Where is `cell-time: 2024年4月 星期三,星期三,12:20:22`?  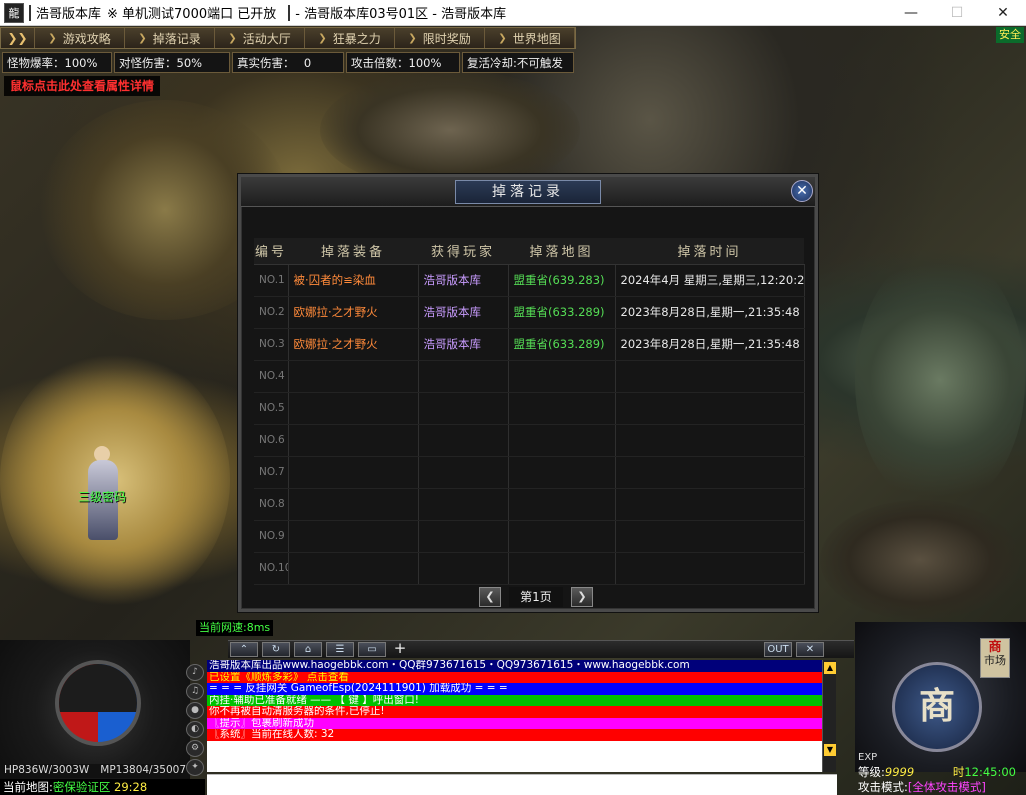
cell-time: 2024年4月 星期三,星期三,12:20:22 is located at coordinates (710, 280).